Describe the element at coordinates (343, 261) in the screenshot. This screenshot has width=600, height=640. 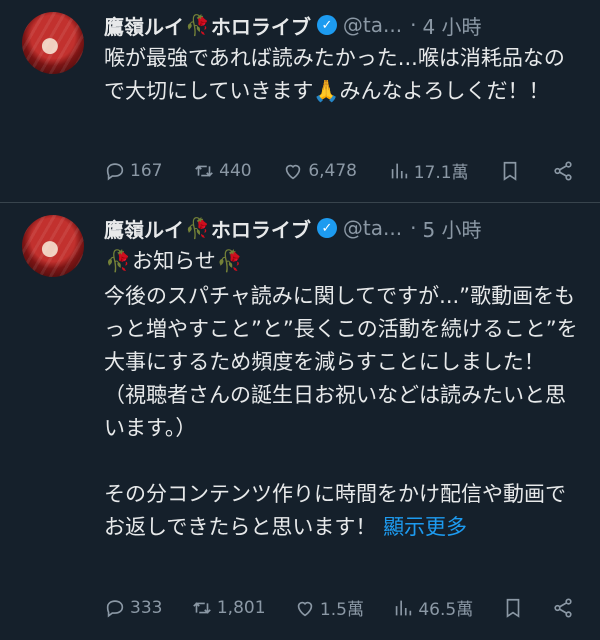
I see `tweet-heading: 🥀お知らせ🥀` at that location.